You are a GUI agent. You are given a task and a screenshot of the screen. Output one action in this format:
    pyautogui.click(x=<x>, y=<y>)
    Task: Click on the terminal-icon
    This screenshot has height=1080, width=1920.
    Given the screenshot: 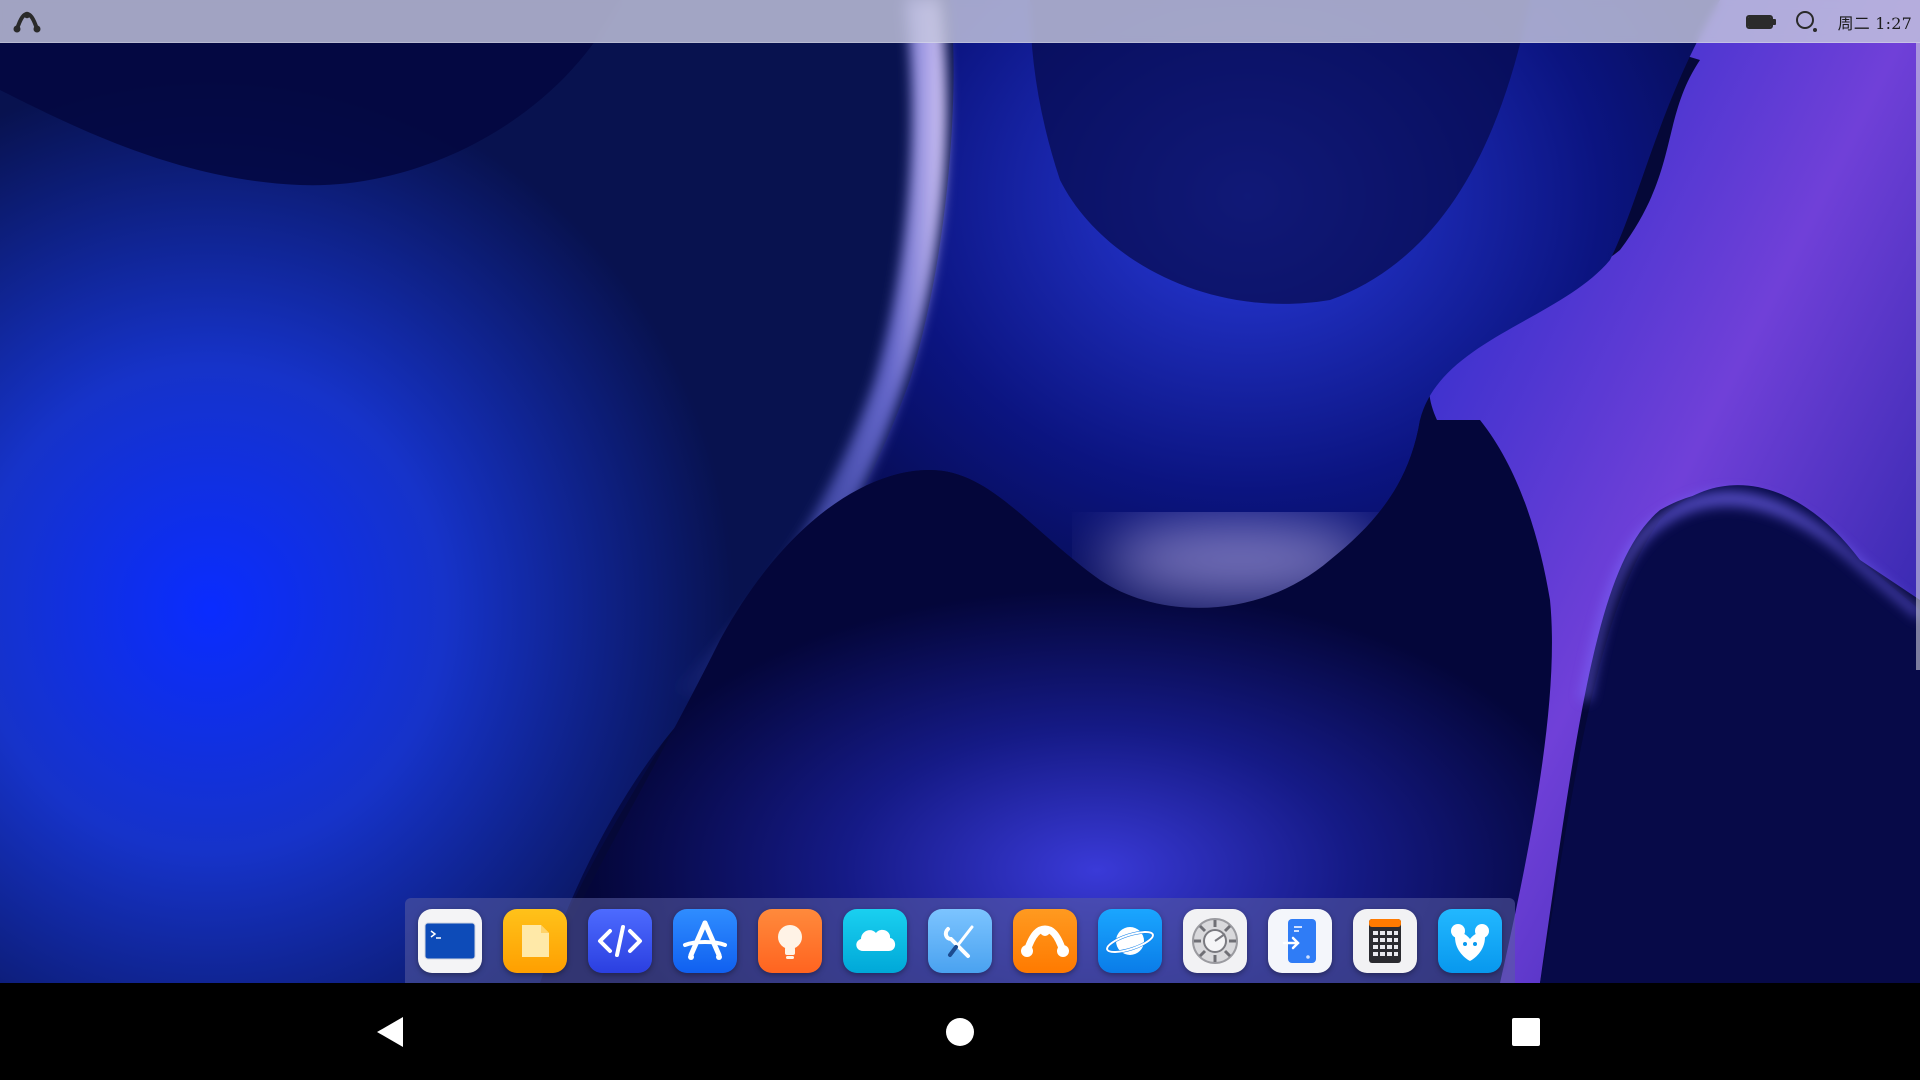 What is the action you would take?
    pyautogui.click(x=450, y=940)
    